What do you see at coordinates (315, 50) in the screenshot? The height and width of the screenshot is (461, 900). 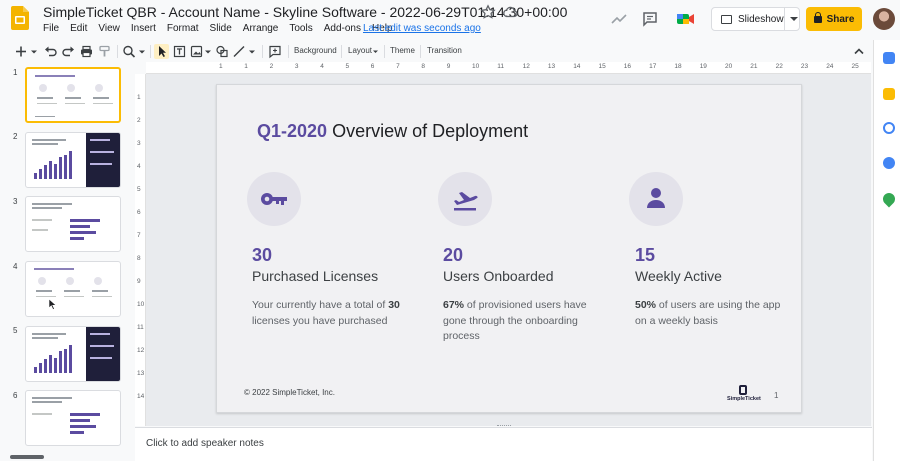 I see `background-button: Background` at bounding box center [315, 50].